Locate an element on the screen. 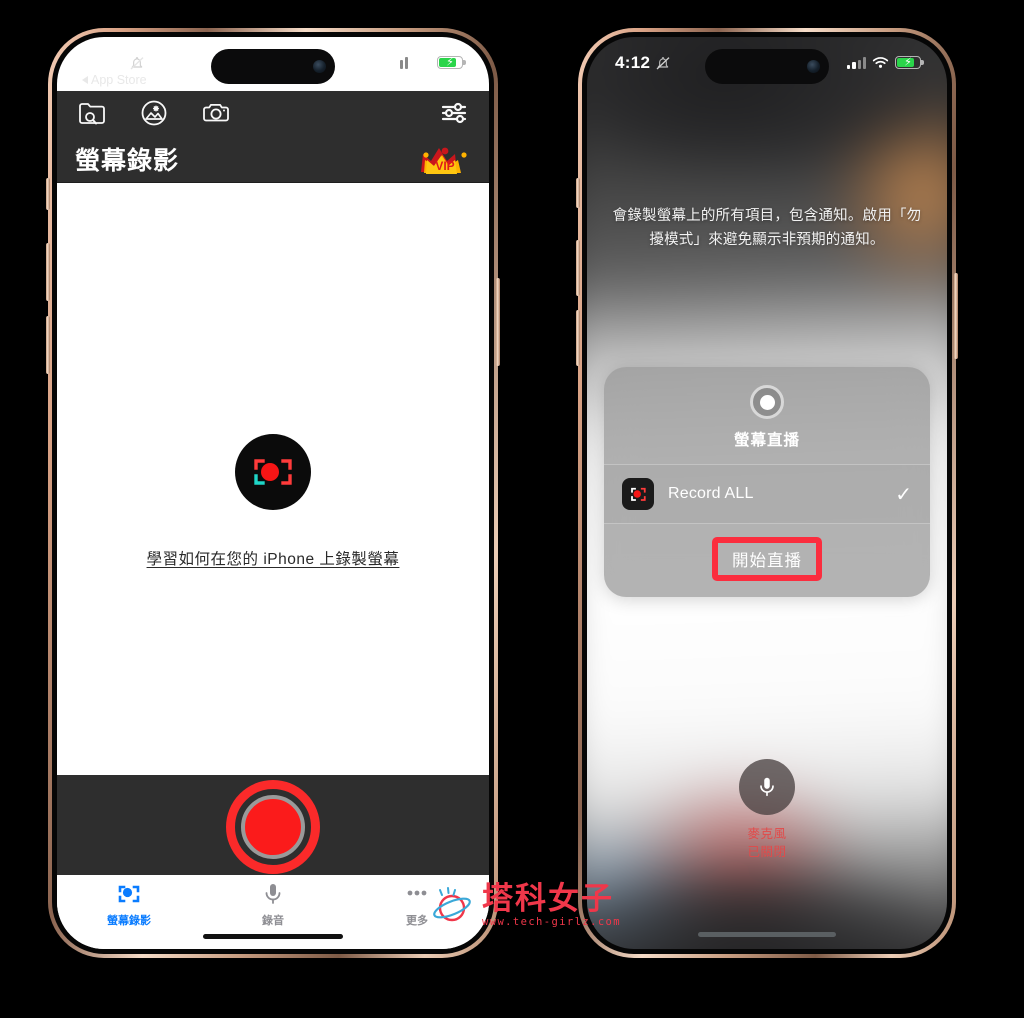 The image size is (1024, 1018). dynamic-island-right is located at coordinates (767, 66).